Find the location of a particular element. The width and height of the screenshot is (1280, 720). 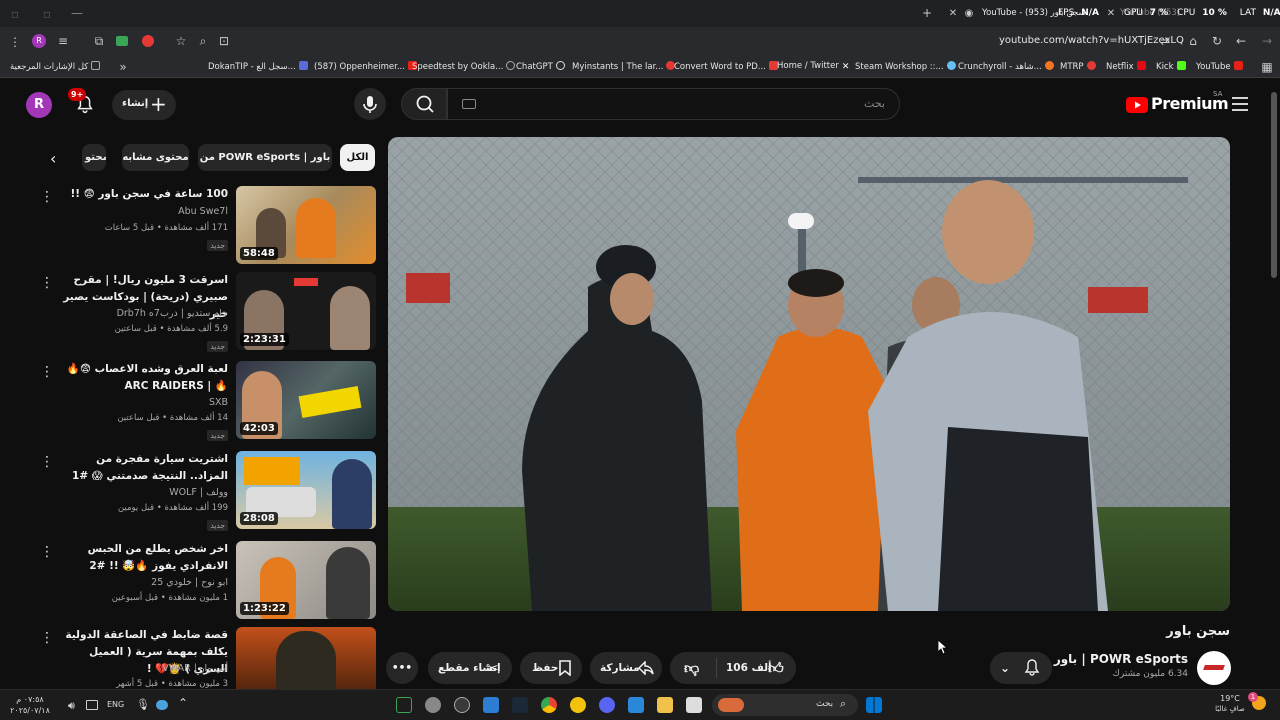

clock: ٠٧:٥٨ م ٢٠٢٥/٠٧/١٨ is located at coordinates (30, 705).